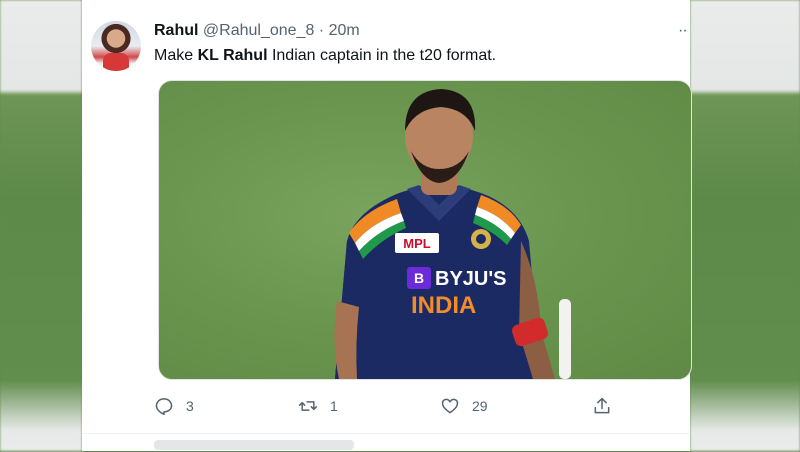 The width and height of the screenshot is (800, 452). I want to click on share-icon, so click(602, 405).